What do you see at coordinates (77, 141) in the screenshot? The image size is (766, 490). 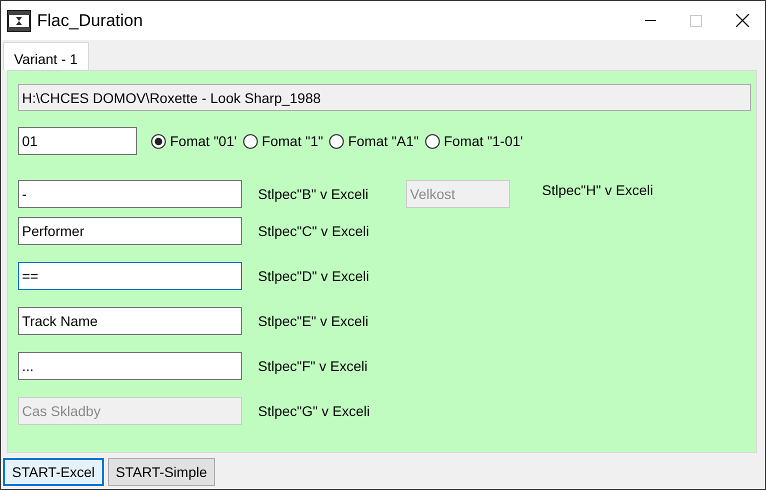 I see `number-field: 01` at bounding box center [77, 141].